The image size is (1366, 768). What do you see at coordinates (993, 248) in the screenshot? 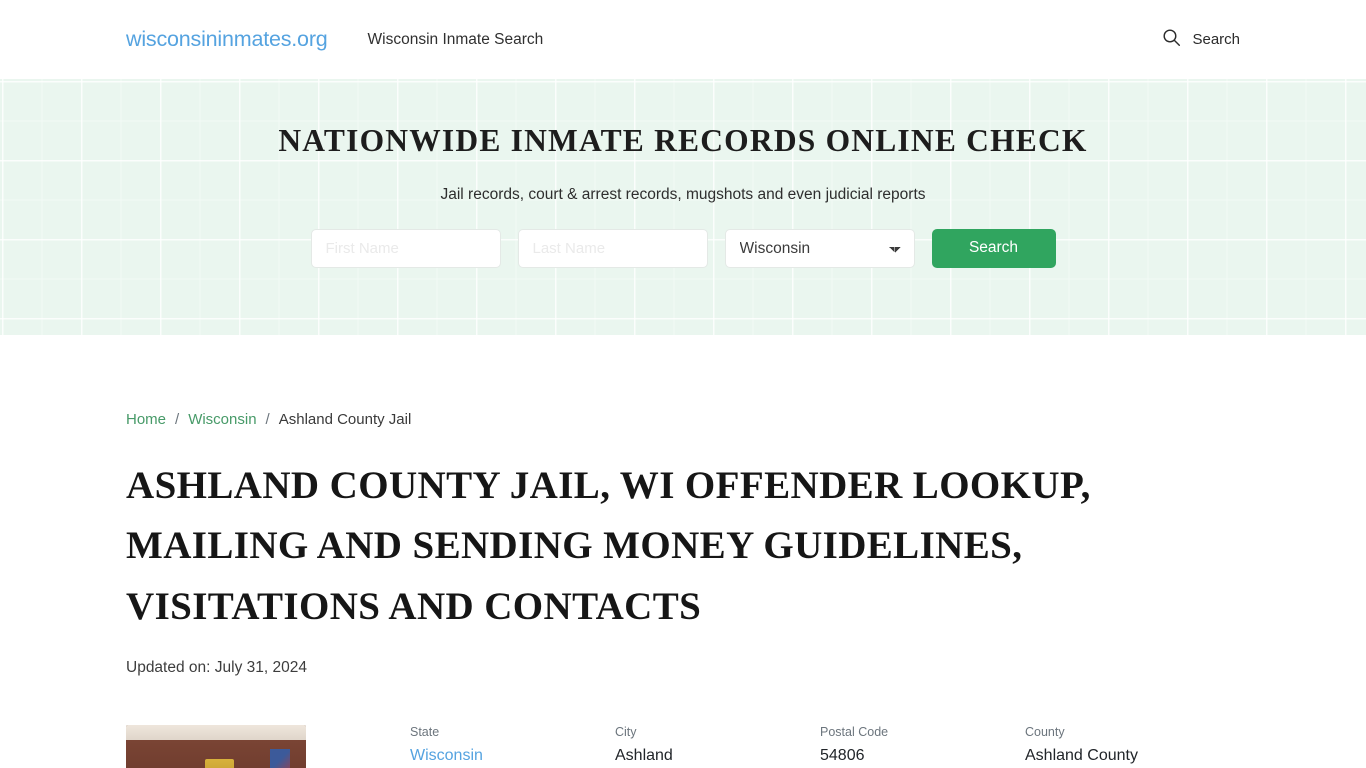
I see `hero-search-button: Search` at bounding box center [993, 248].